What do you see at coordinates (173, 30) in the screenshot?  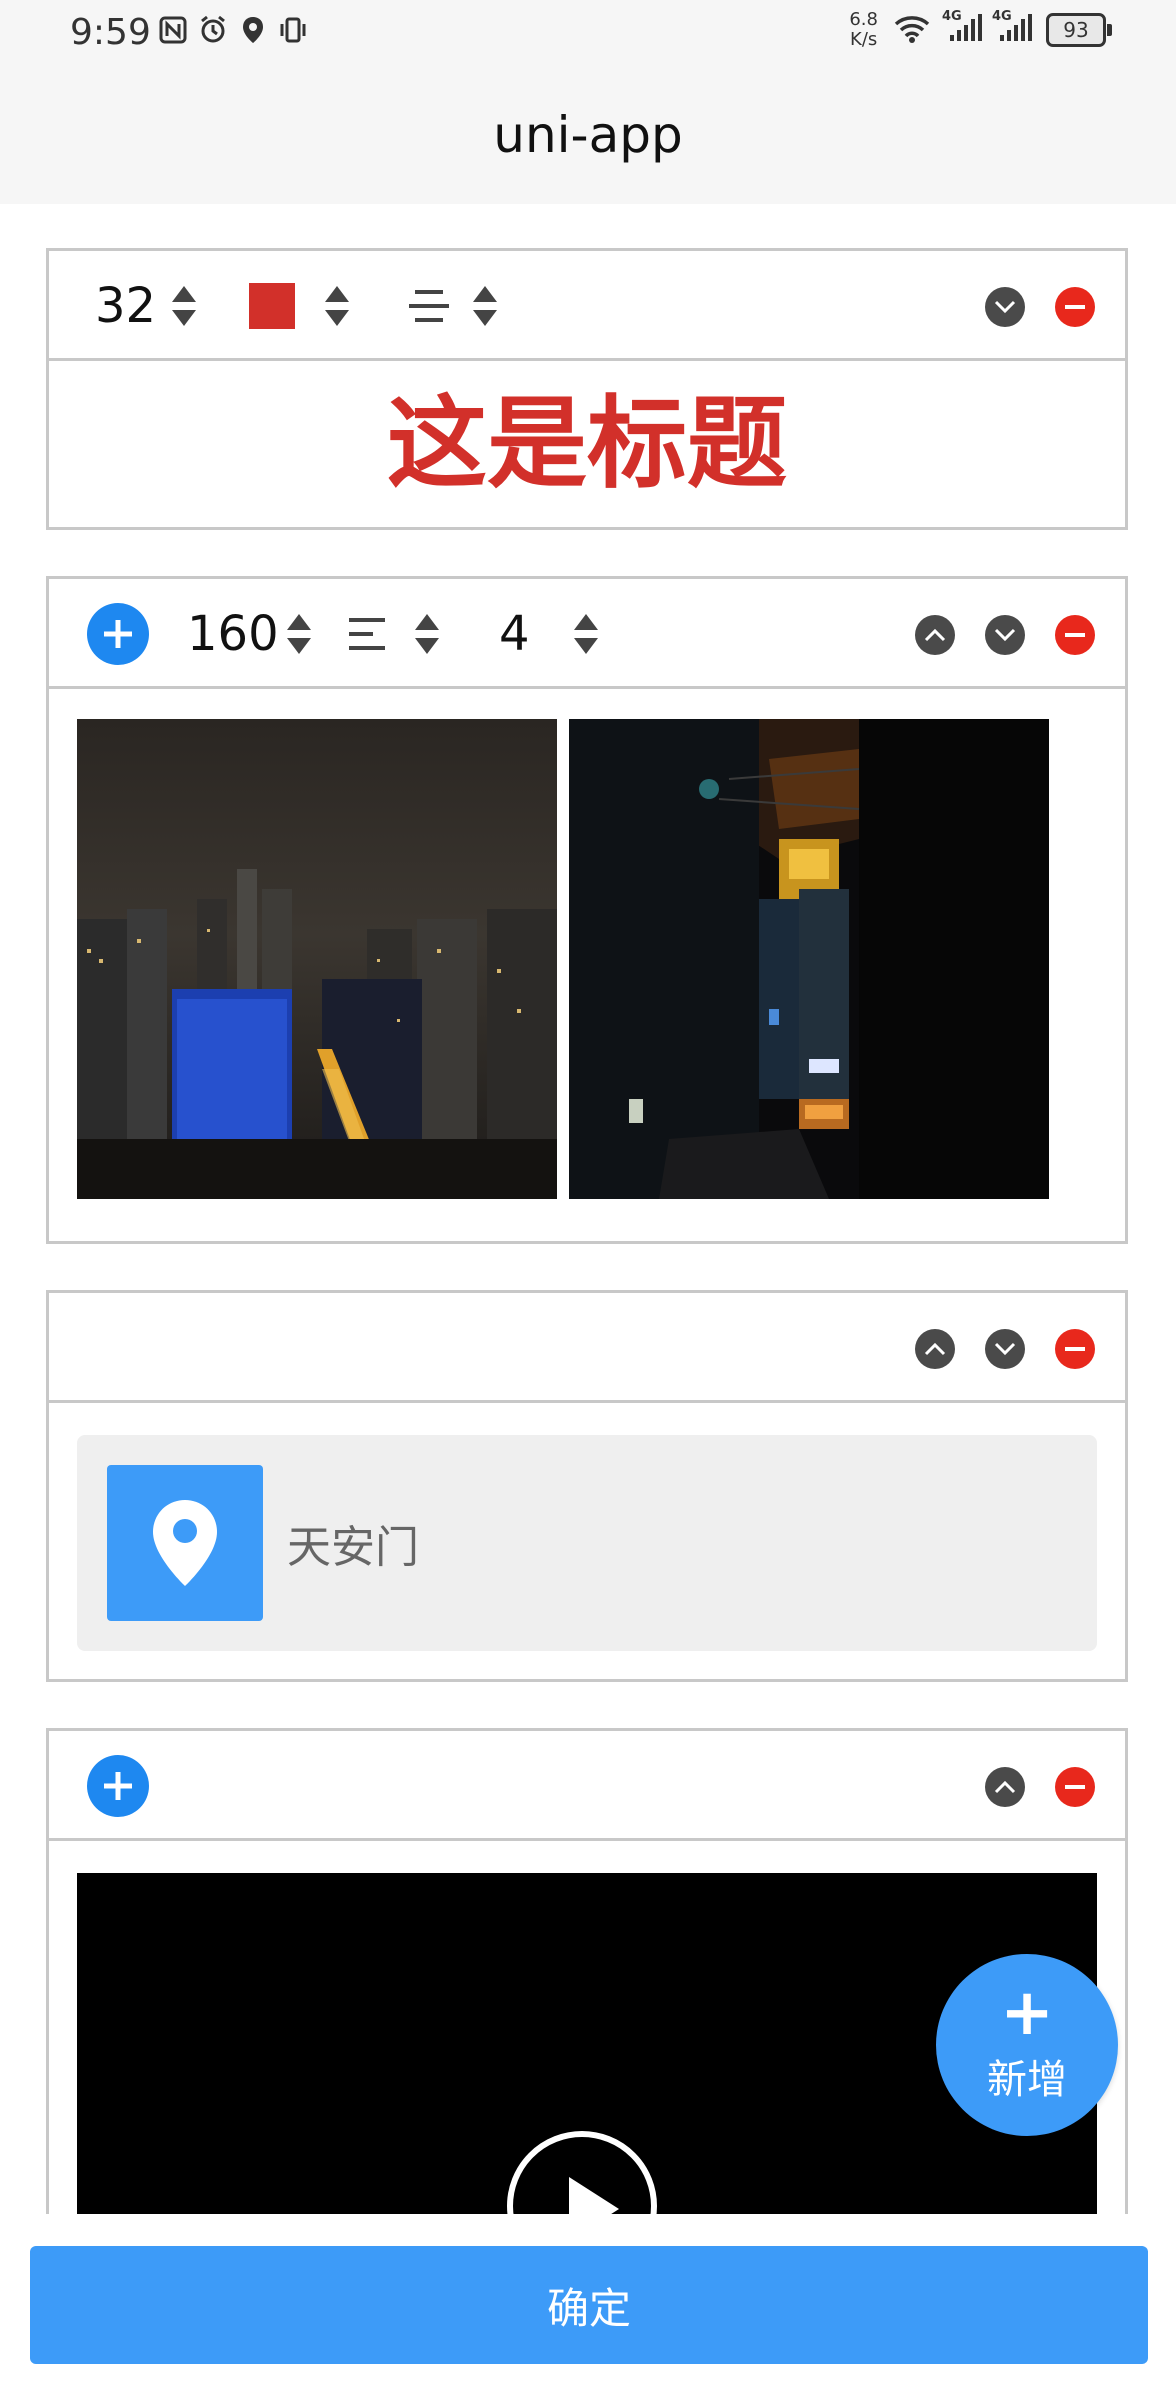 I see `nfc-icon` at bounding box center [173, 30].